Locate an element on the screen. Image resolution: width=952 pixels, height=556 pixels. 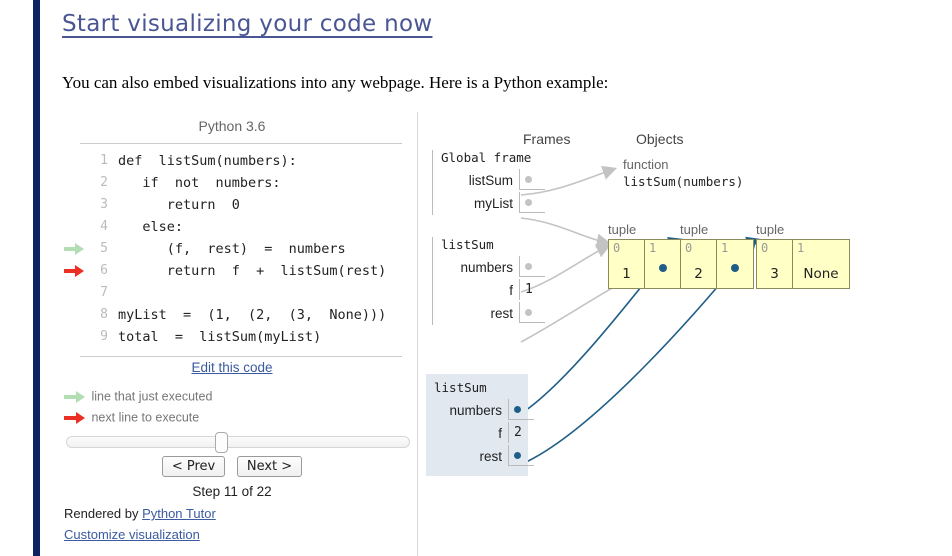
frame-variable-row: numbers is located at coordinates (484, 410).